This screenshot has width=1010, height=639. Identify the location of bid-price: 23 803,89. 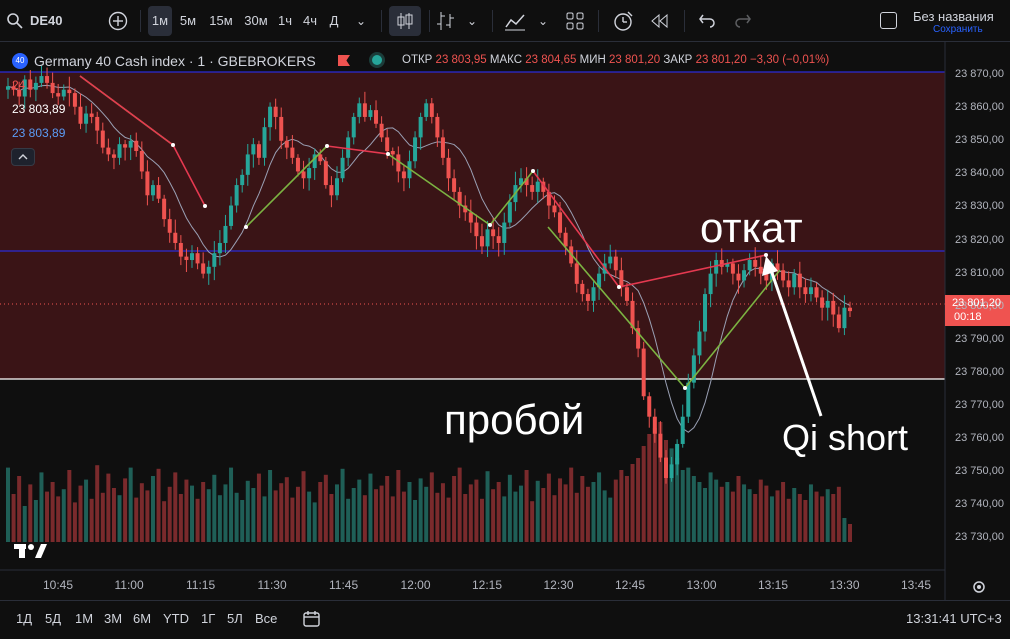
(38, 109).